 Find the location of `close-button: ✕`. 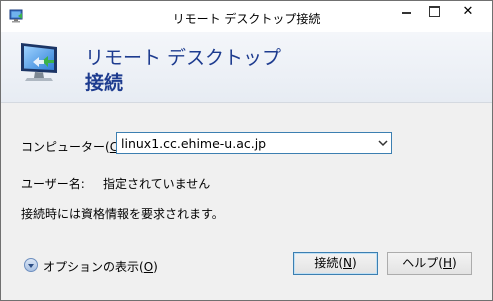

close-button: ✕ is located at coordinates (468, 11).